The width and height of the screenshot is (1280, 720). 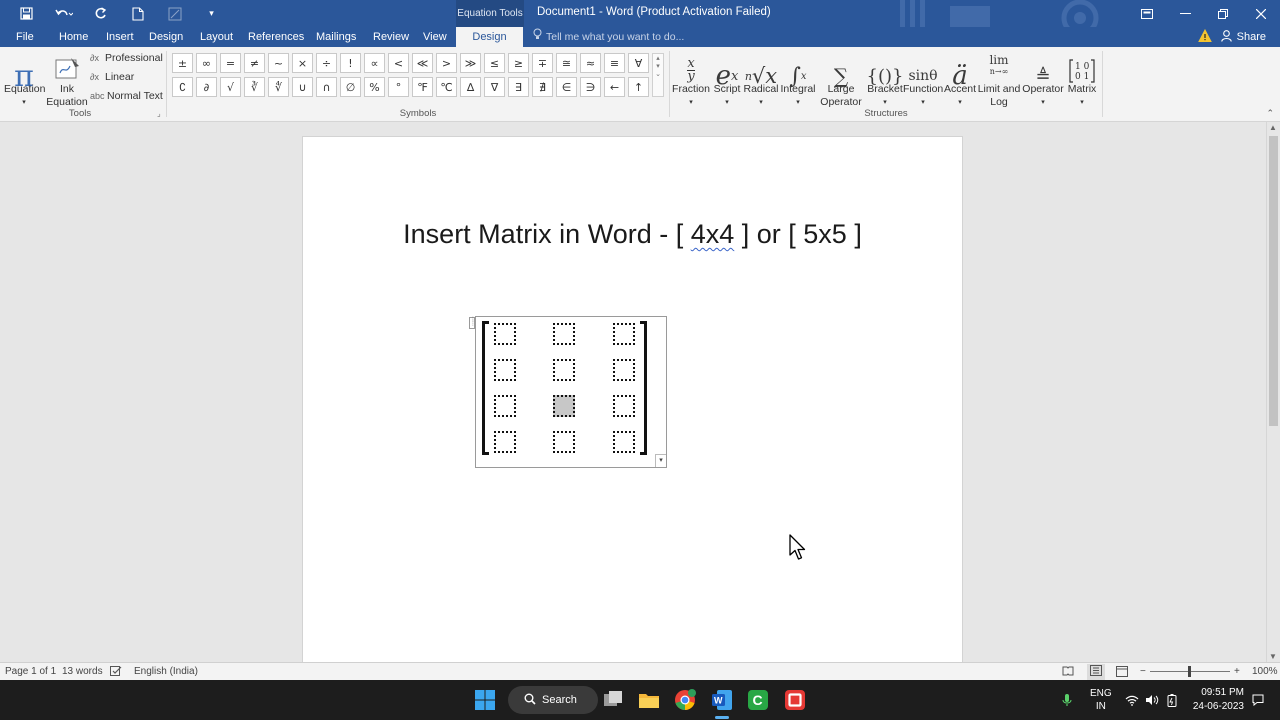 I want to click on symbol-button: ∆, so click(x=470, y=87).